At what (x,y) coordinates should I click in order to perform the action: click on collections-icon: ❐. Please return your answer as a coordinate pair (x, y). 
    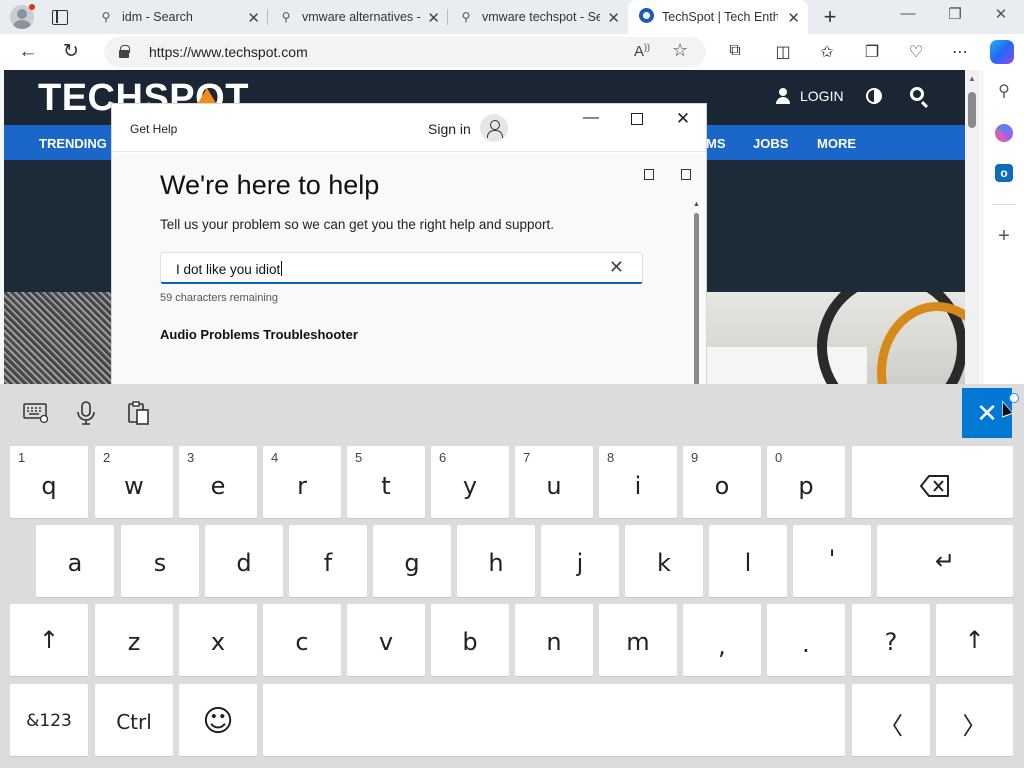
    Looking at the image, I should click on (872, 52).